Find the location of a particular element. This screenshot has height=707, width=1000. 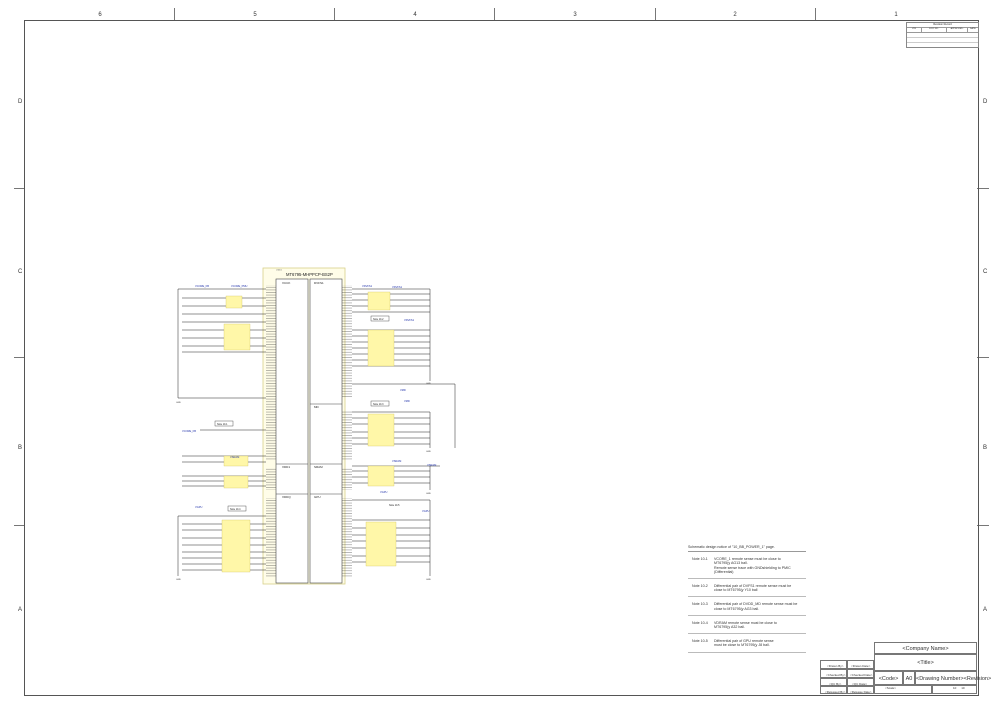

note-ref: Note 10-1 is located at coordinates (222, 424).